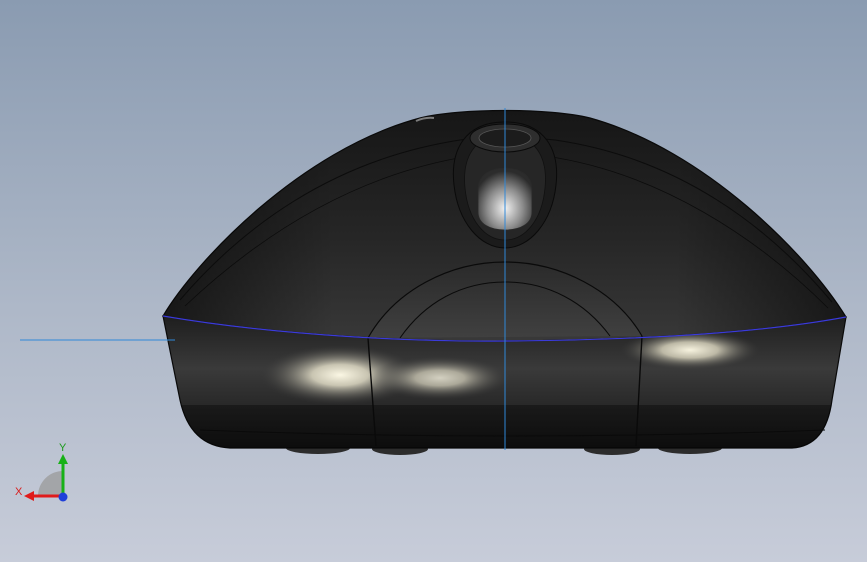 This screenshot has width=867, height=562. Describe the element at coordinates (19, 492) in the screenshot. I see `x-axis-label: X` at that location.